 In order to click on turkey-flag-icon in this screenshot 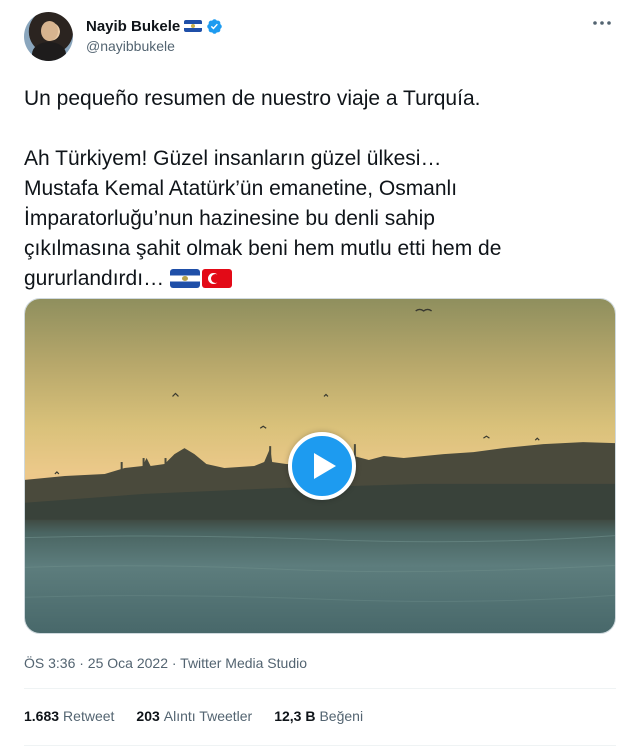, I will do `click(216, 278)`.